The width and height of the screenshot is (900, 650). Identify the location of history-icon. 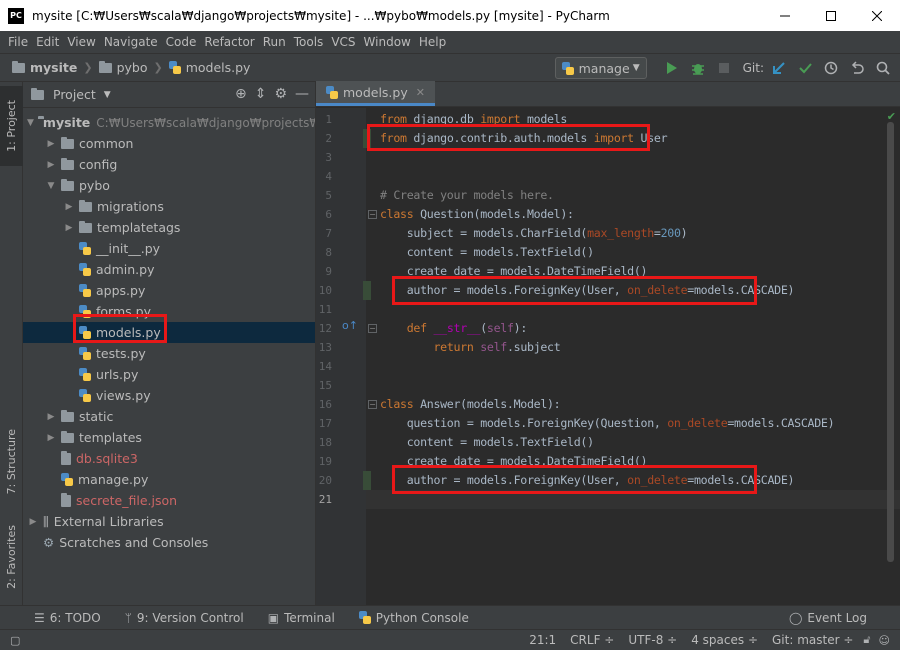
(831, 68).